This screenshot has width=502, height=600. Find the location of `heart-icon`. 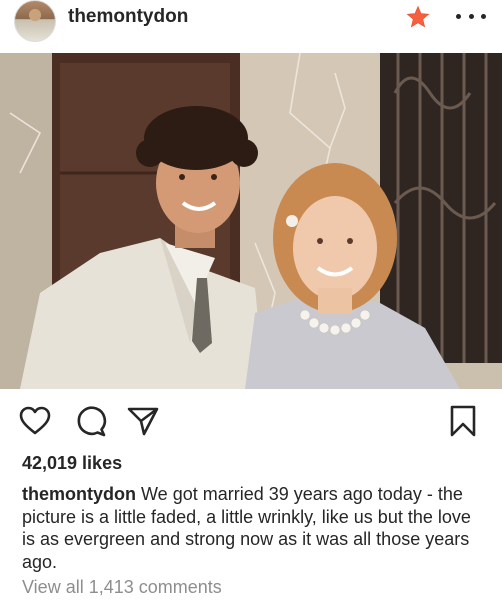

heart-icon is located at coordinates (35, 421).